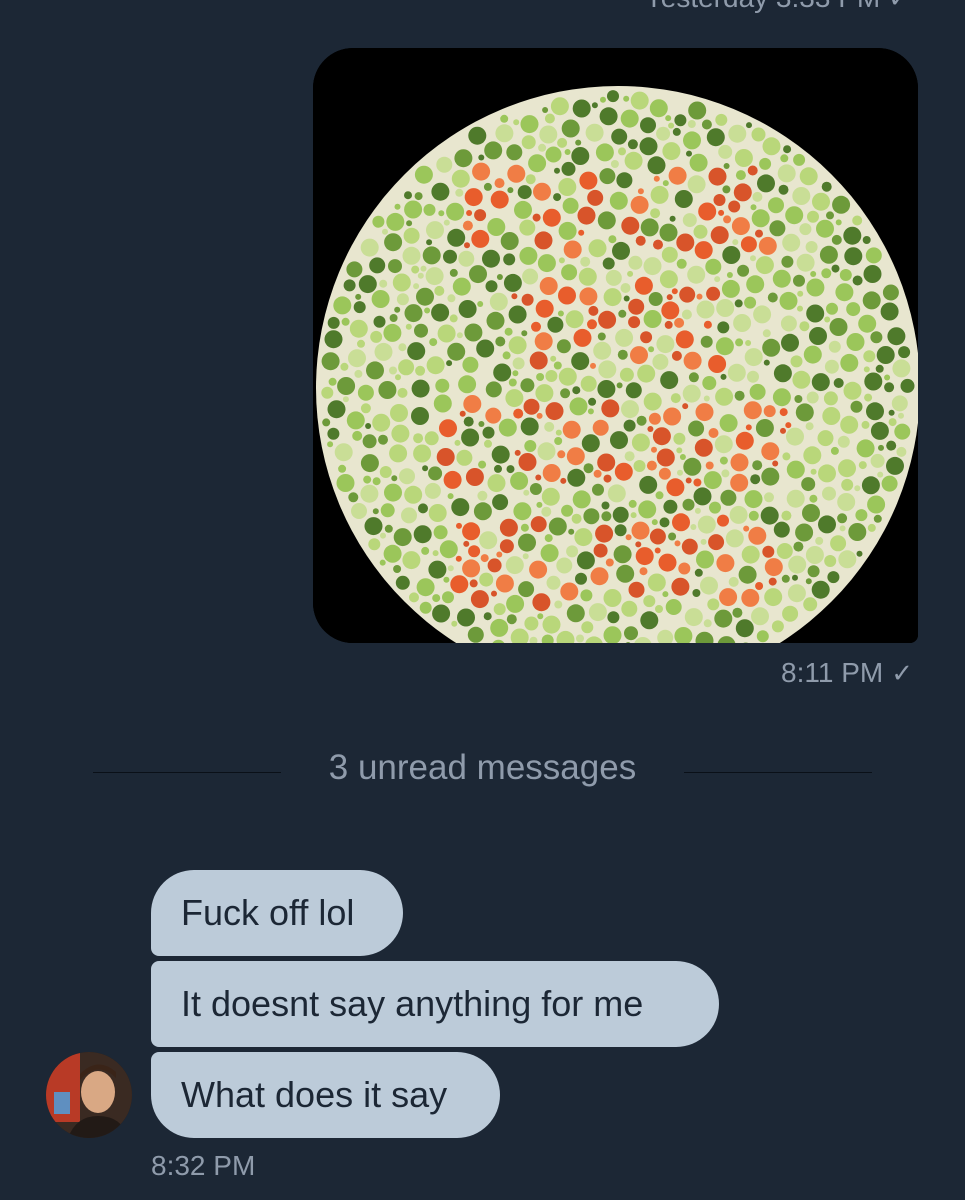 This screenshot has width=965, height=1200. What do you see at coordinates (89, 1095) in the screenshot?
I see `contact-avatar` at bounding box center [89, 1095].